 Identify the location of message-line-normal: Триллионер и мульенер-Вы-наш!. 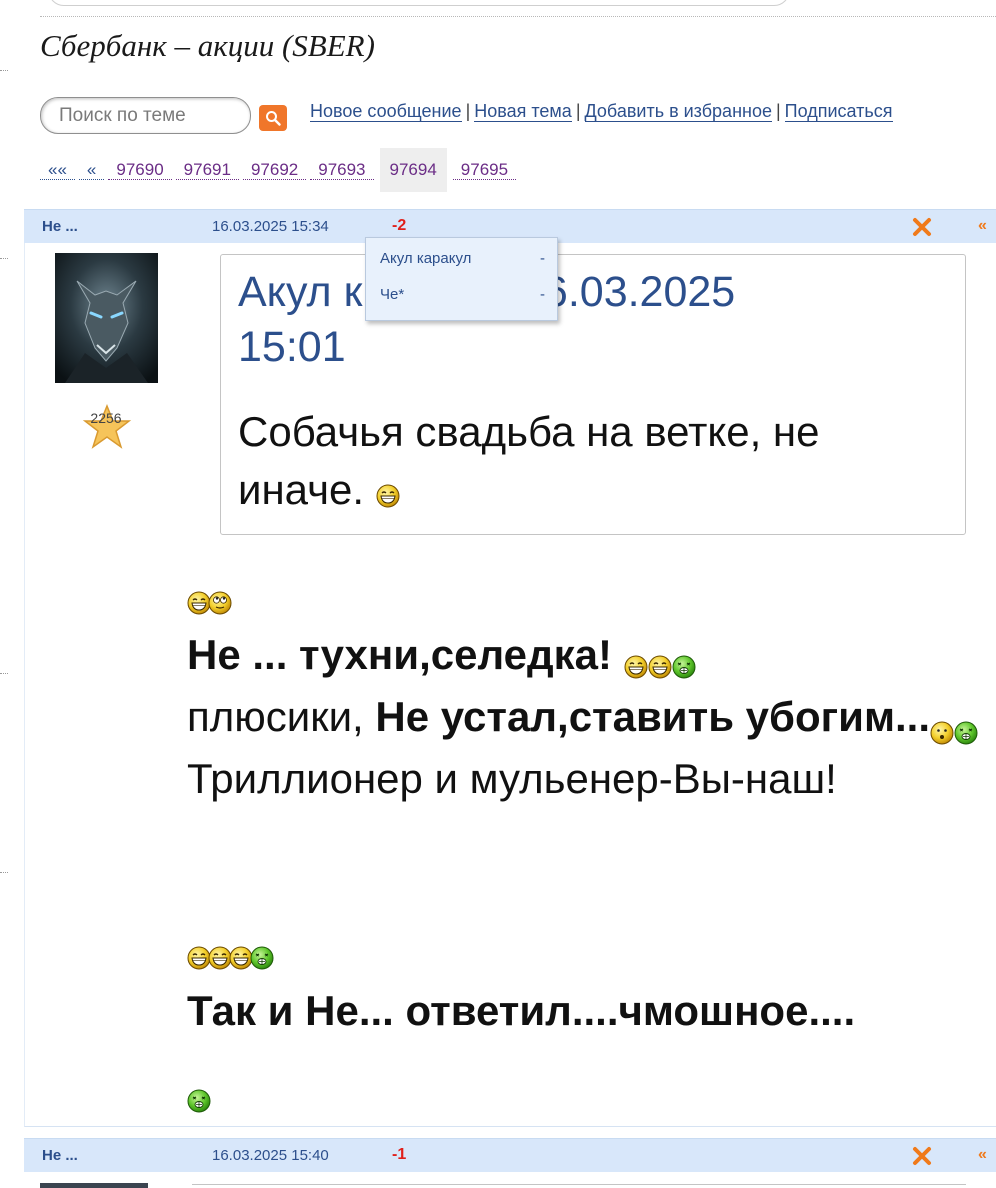
(512, 778).